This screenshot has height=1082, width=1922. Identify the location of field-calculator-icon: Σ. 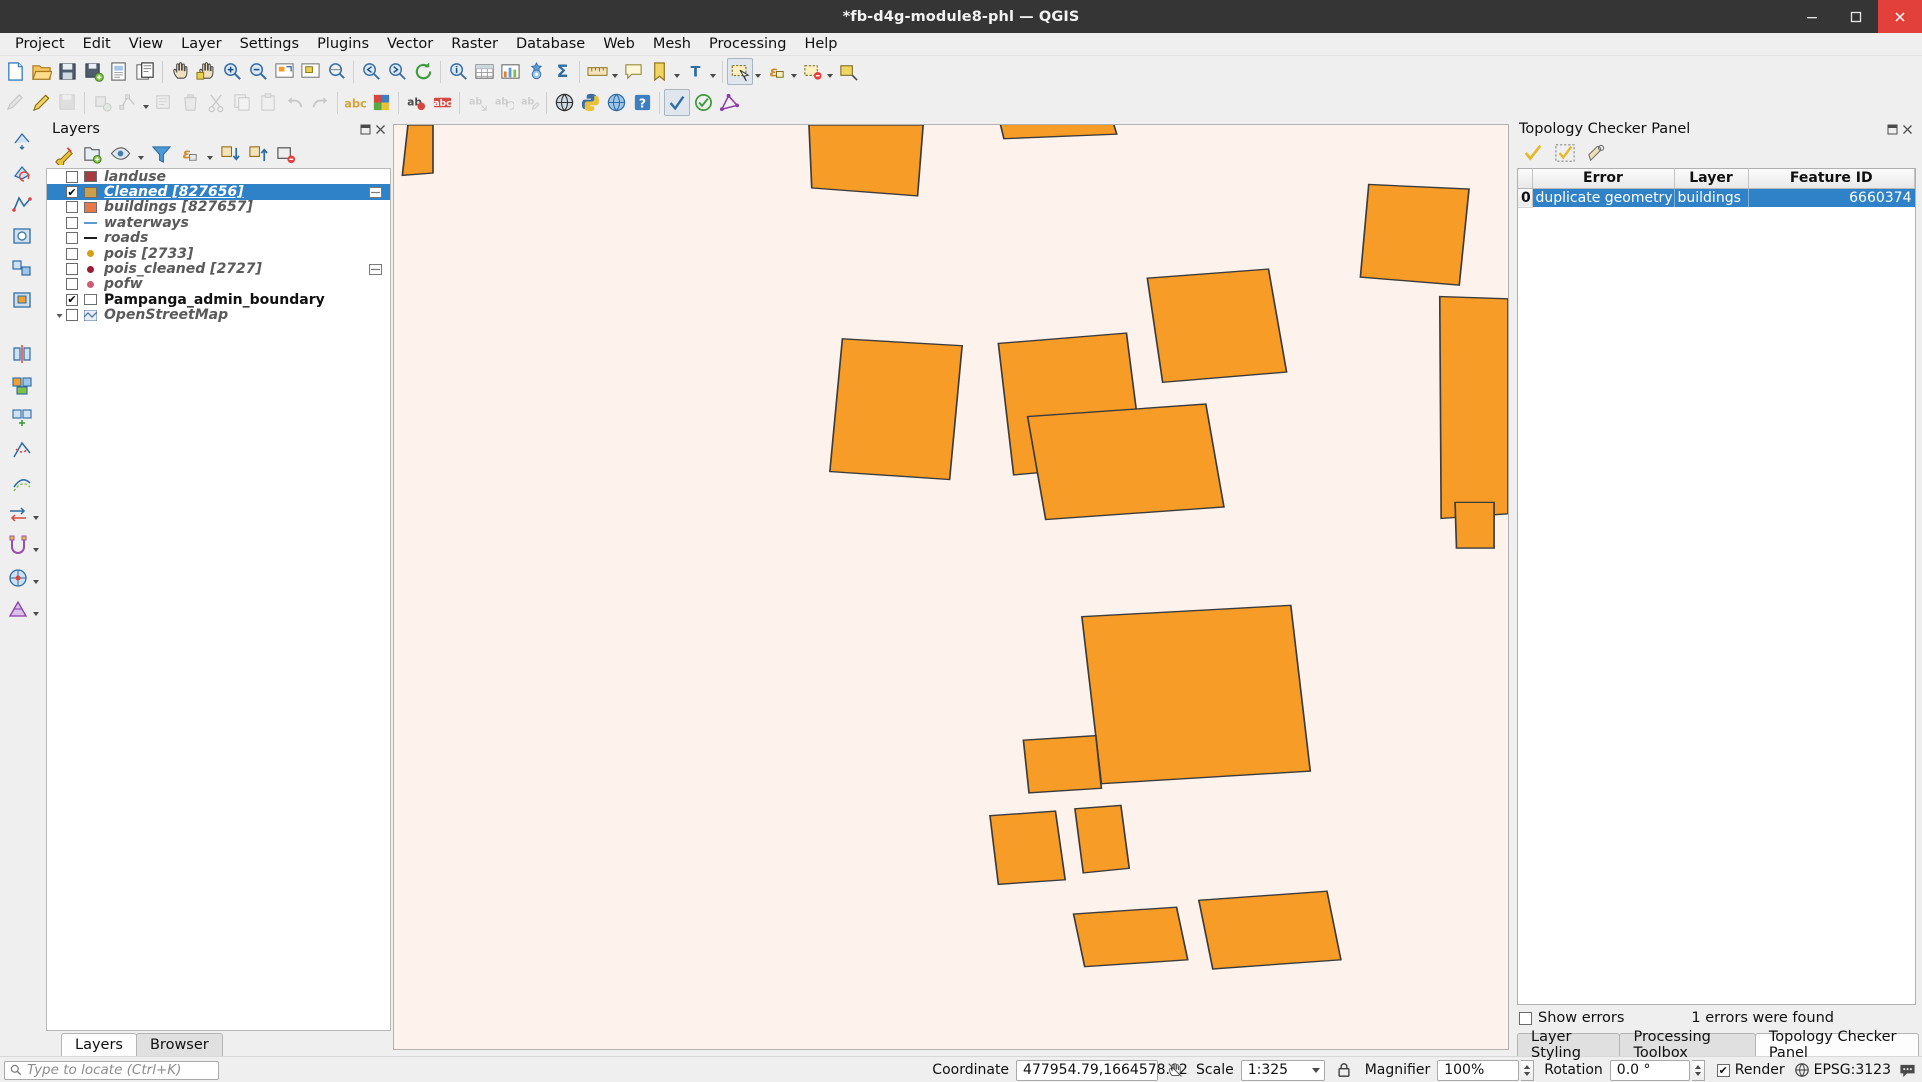
(562, 71).